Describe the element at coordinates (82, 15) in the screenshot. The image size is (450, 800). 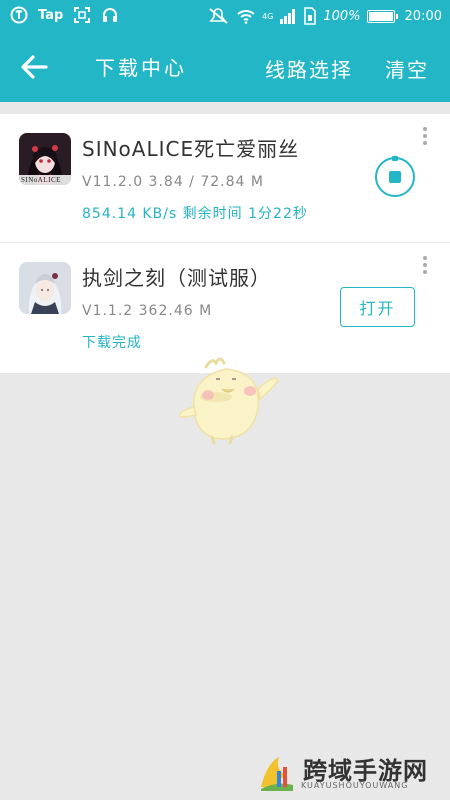
I see `screenshot-icon` at that location.